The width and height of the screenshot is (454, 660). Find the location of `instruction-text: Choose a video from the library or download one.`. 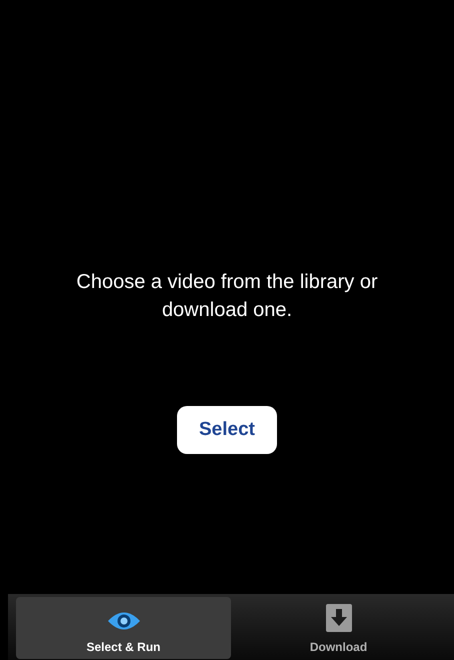

instruction-text: Choose a video from the library or download one. is located at coordinates (227, 296).